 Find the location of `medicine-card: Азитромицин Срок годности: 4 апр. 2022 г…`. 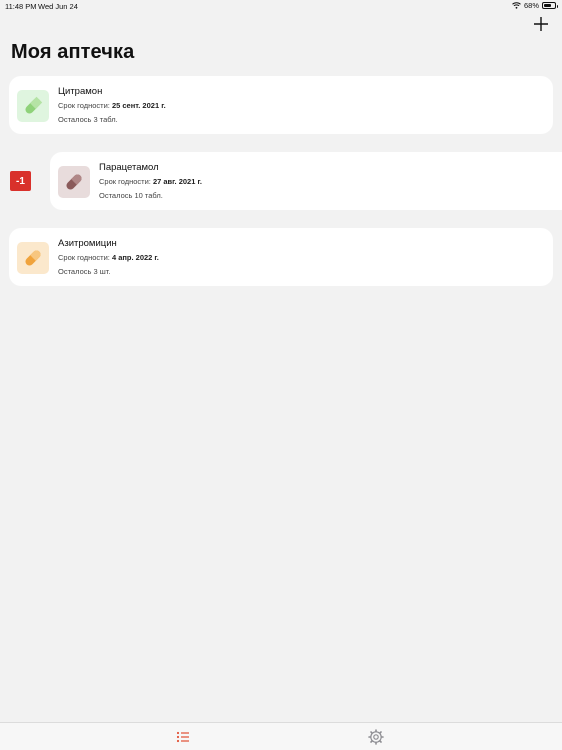

medicine-card: Азитромицин Срок годности: 4 апр. 2022 г… is located at coordinates (281, 257).